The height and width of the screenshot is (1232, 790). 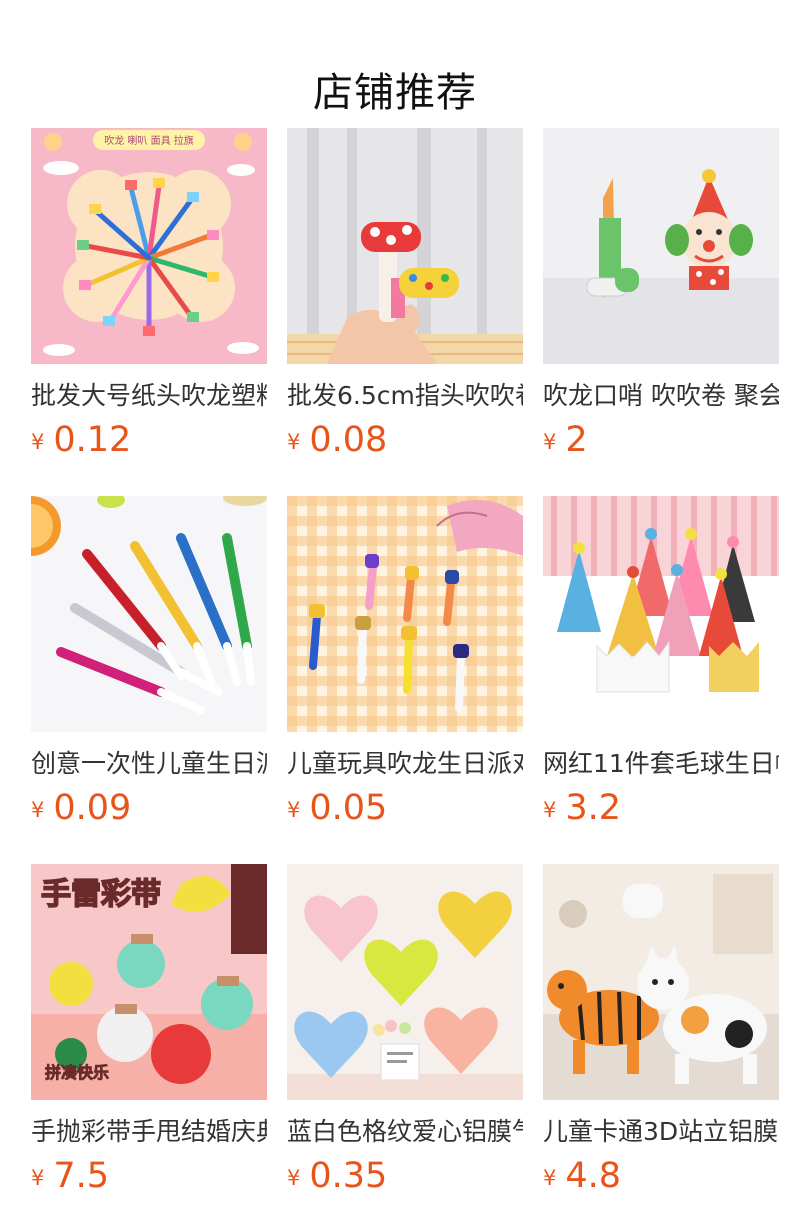 What do you see at coordinates (149, 982) in the screenshot?
I see `hand-throw-streamers-image: 手雷彩带 拼凑快乐` at bounding box center [149, 982].